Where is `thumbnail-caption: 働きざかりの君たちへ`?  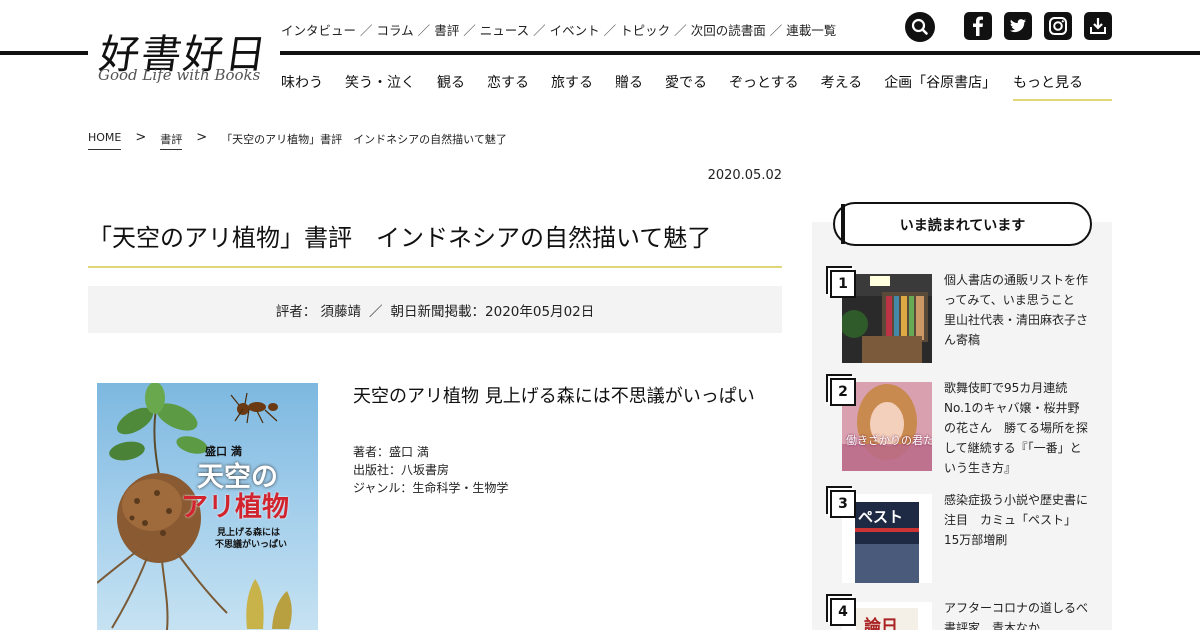 thumbnail-caption: 働きざかりの君たちへ is located at coordinates (889, 440).